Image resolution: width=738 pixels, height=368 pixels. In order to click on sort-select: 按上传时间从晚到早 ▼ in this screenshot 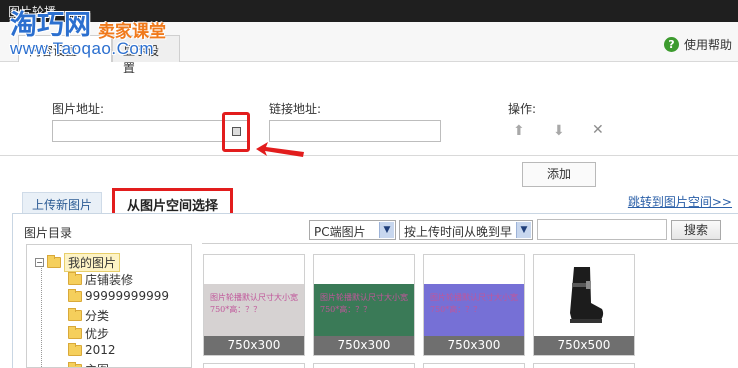, I will do `click(466, 230)`.